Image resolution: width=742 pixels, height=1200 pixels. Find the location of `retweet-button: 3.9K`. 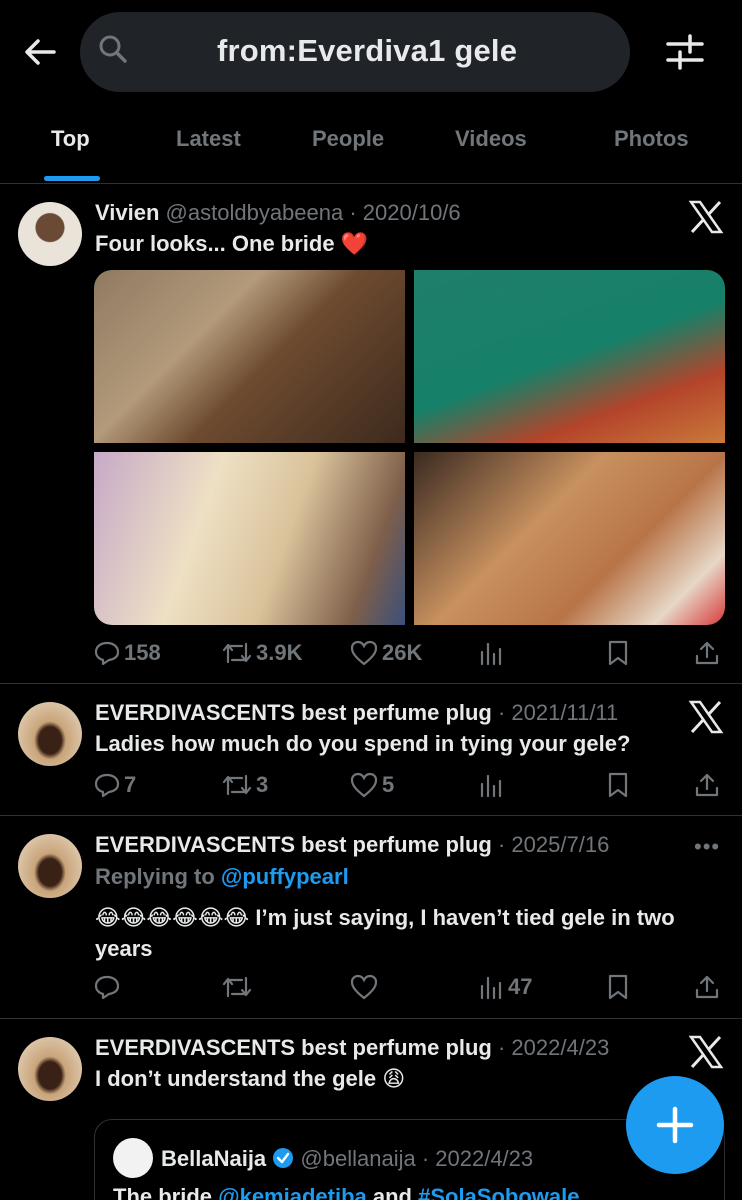

retweet-button: 3.9K is located at coordinates (262, 653).